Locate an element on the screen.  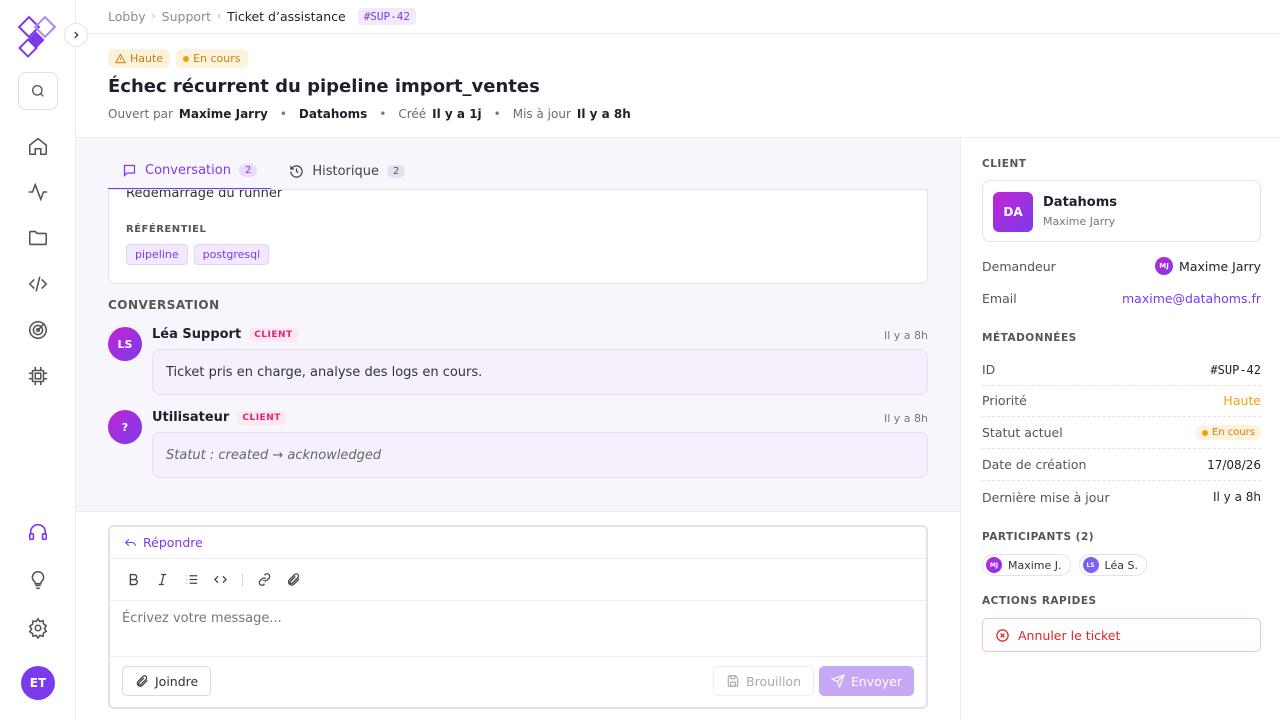
updated-label: Mis à jour is located at coordinates (541, 114).